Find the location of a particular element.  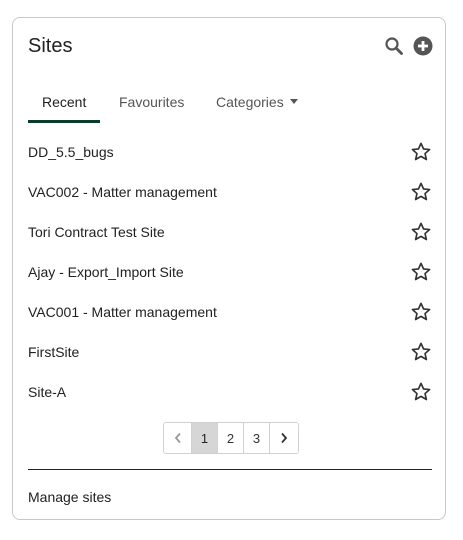

site-link: VAC002 - Matter management is located at coordinates (122, 192).